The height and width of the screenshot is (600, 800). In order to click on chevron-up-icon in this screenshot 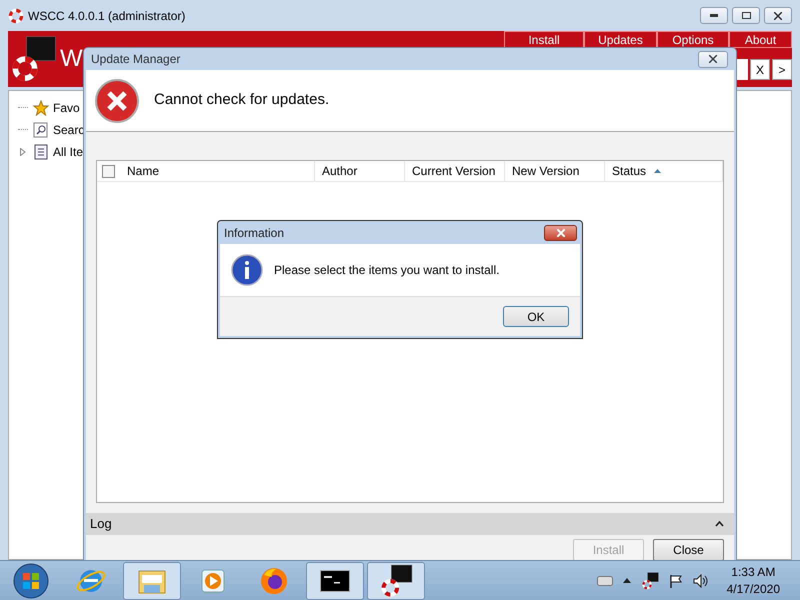, I will do `click(719, 524)`.